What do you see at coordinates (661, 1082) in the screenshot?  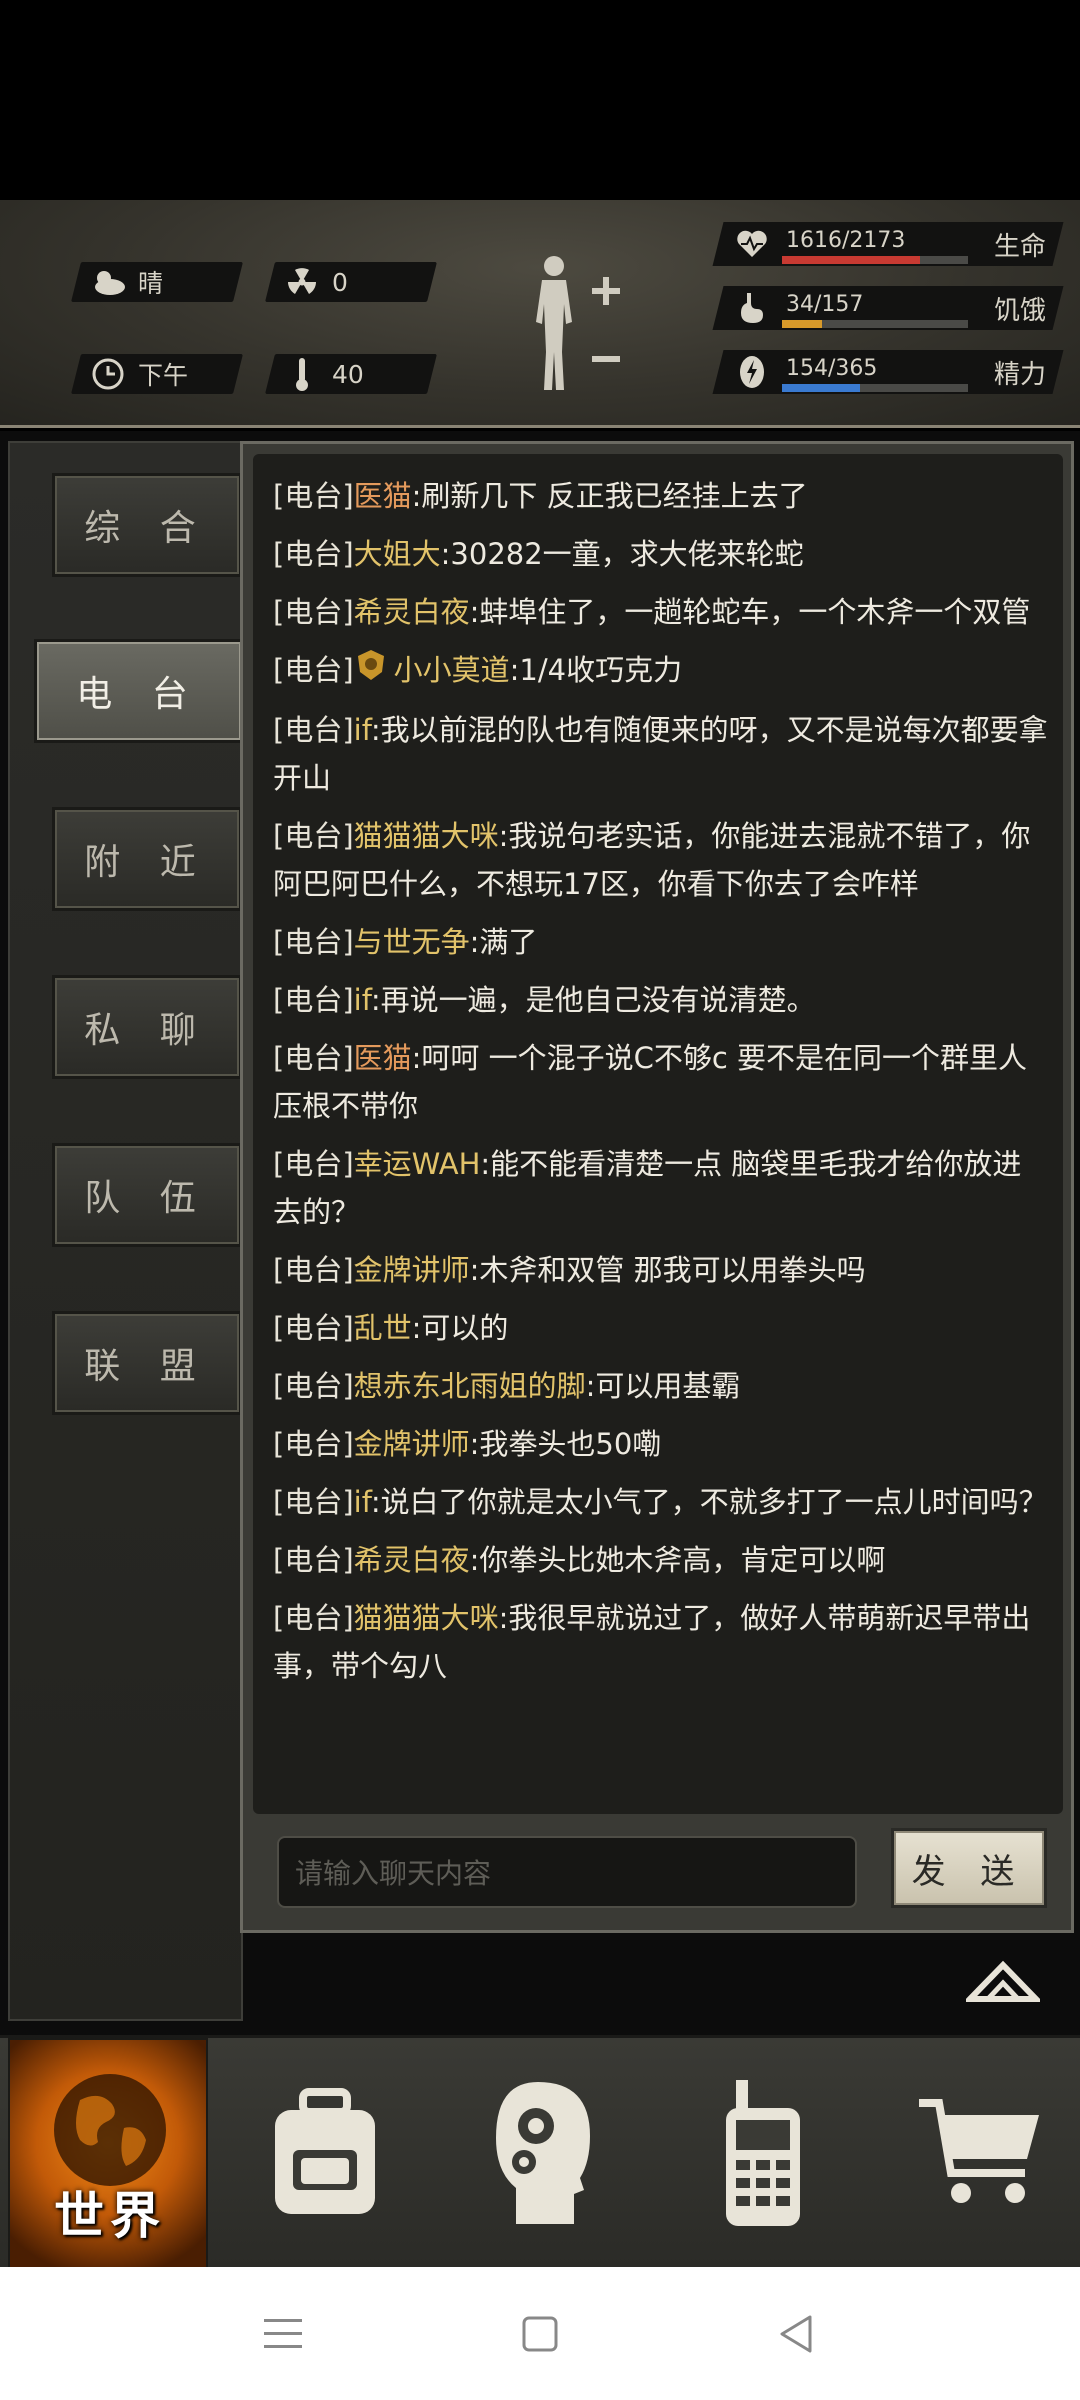 I see `chat-message: [电台]医猫:呵呵 一个混子说C不够c 要不是在同一个群里人压根不带你` at bounding box center [661, 1082].